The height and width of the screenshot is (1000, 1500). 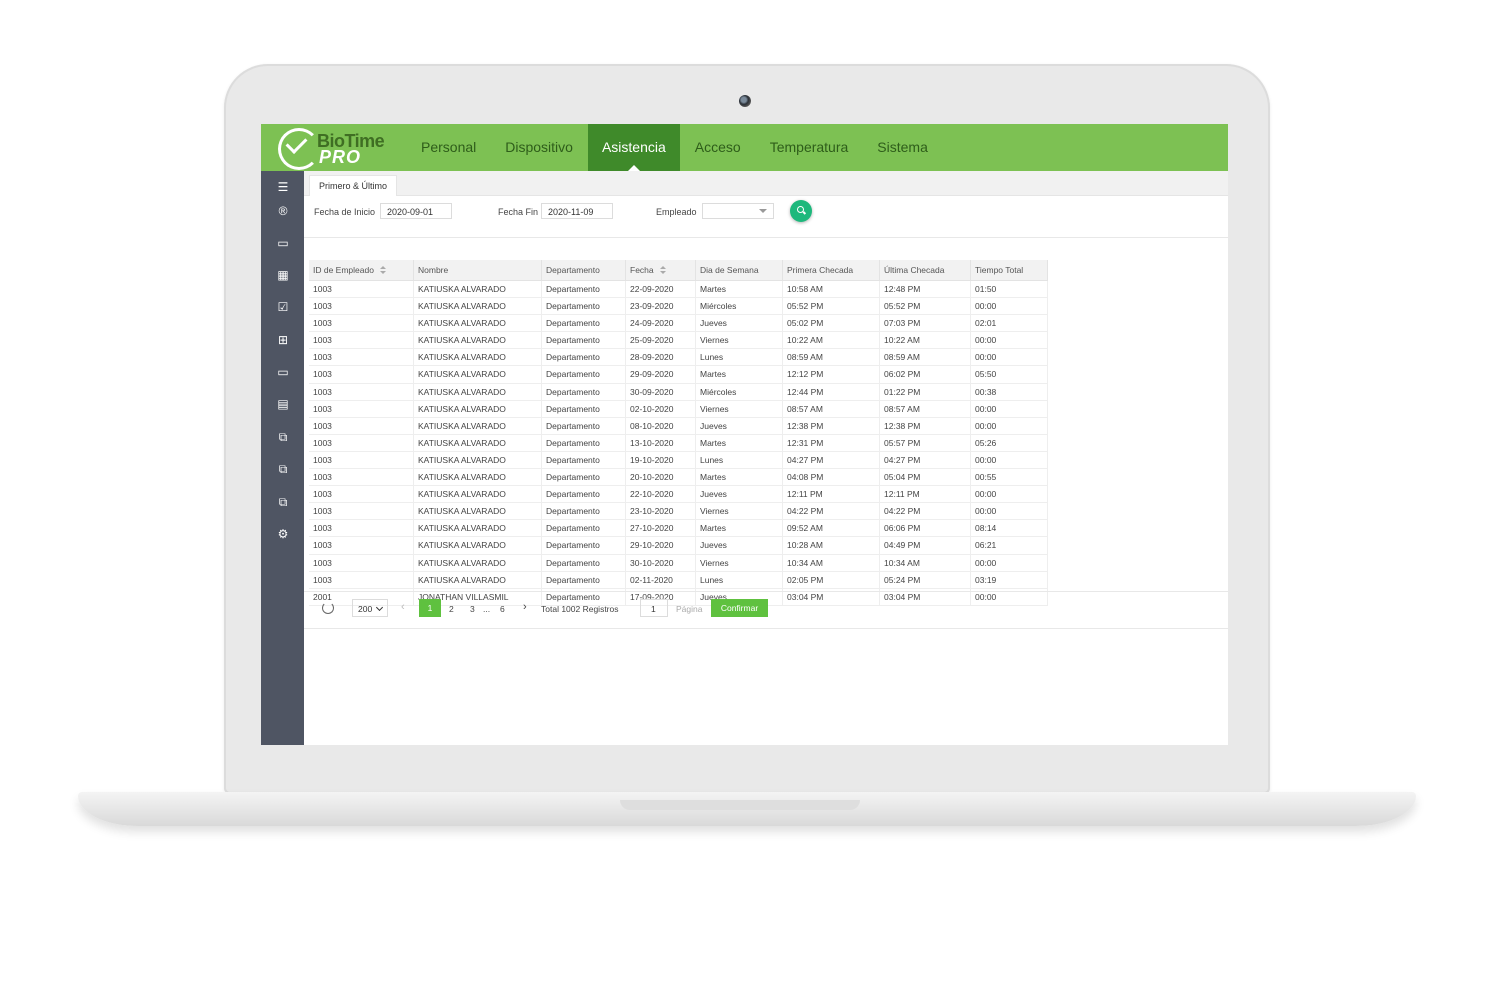 I want to click on table-cell: 12:12 PM, so click(x=831, y=374).